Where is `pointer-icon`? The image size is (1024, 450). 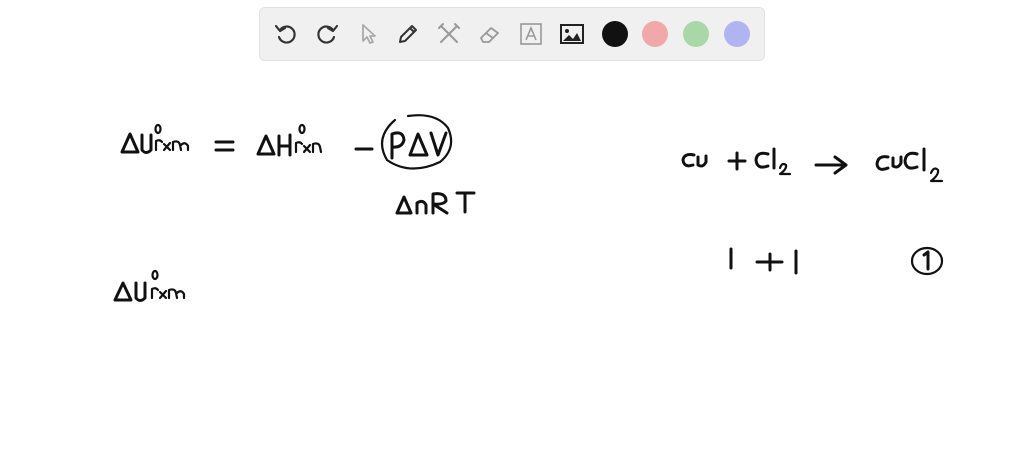
pointer-icon is located at coordinates (369, 34).